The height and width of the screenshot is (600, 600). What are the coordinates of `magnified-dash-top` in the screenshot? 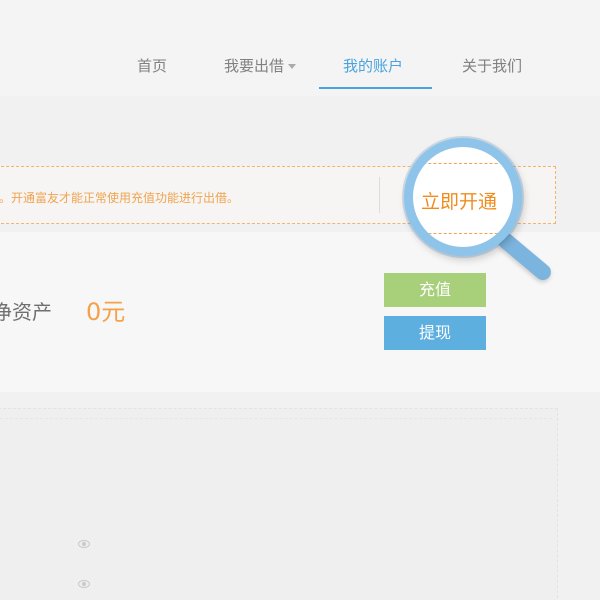 It's located at (463, 163).